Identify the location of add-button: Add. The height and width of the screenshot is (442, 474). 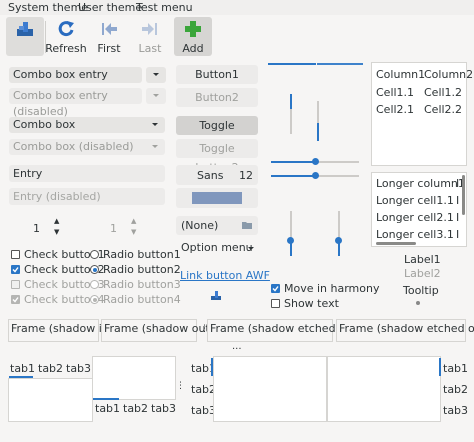
(193, 36).